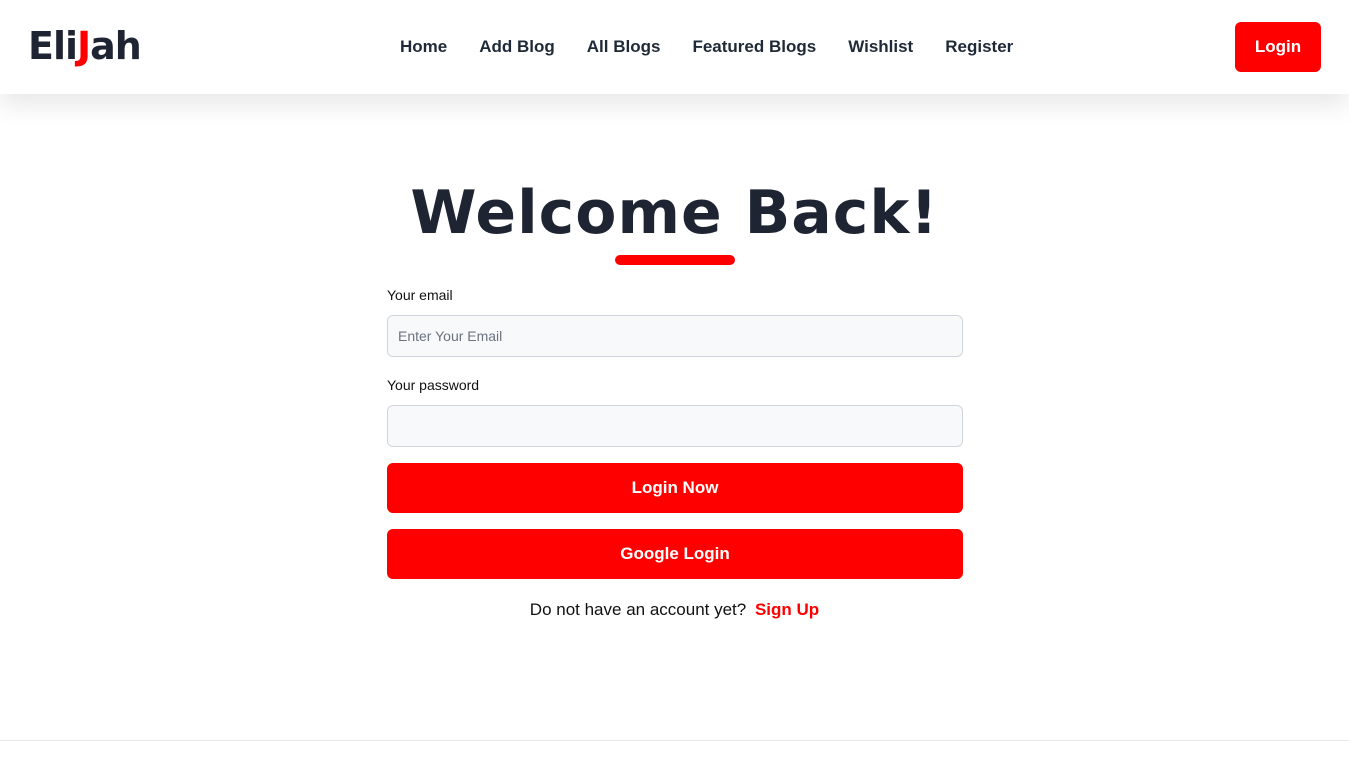  I want to click on login-now-button: Login Now, so click(675, 488).